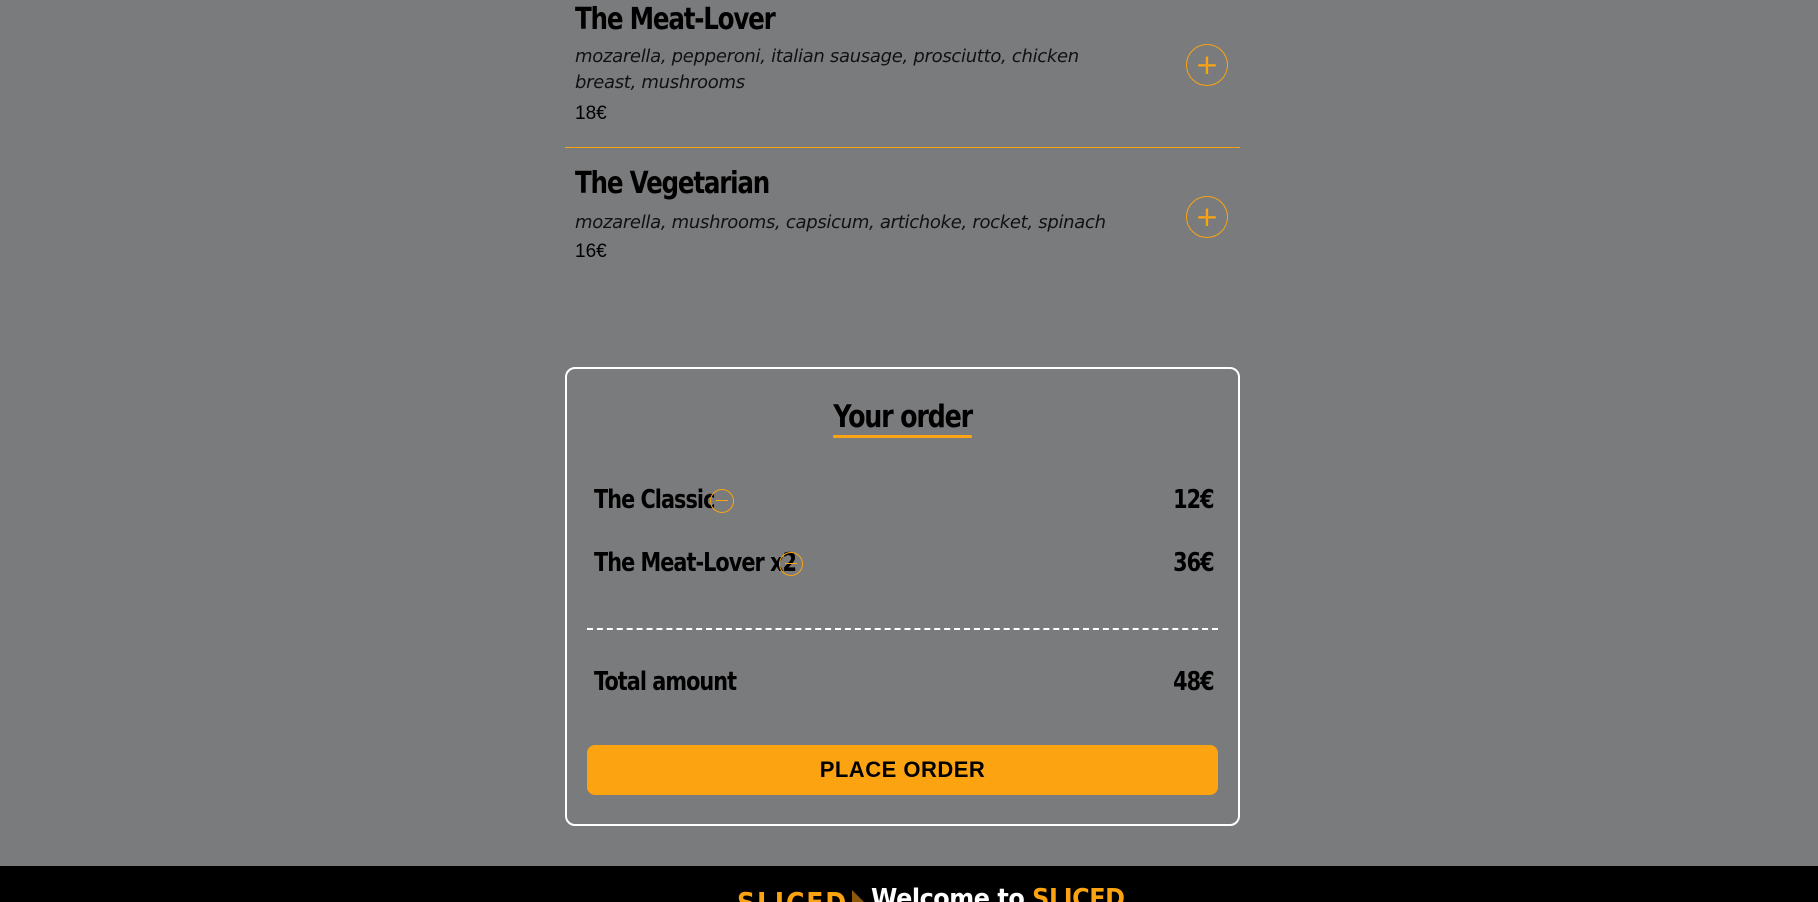 The width and height of the screenshot is (1818, 902). I want to click on order-item-price: 12€, so click(1194, 500).